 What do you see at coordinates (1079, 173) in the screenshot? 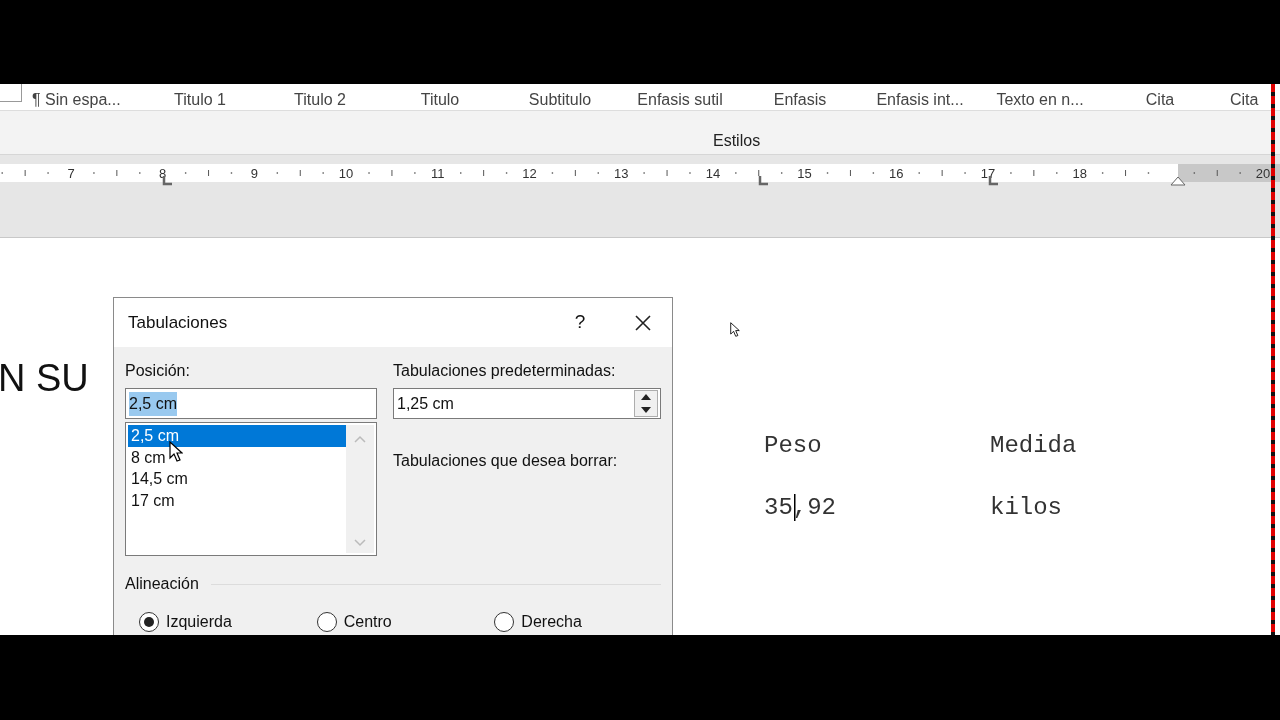
I see `ruler-number: 18` at bounding box center [1079, 173].